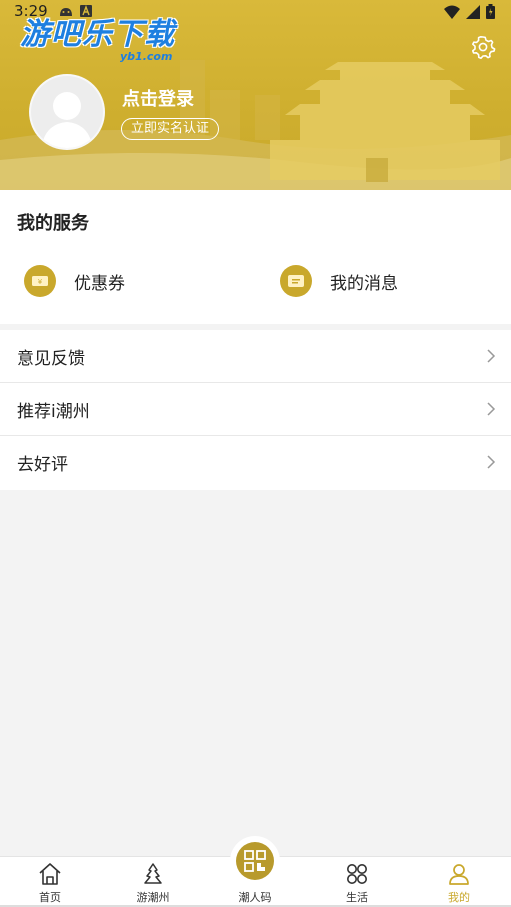  What do you see at coordinates (255, 257) in the screenshot?
I see `my-services-section: 我的服务 ¥ 优惠券 我的消息` at bounding box center [255, 257].